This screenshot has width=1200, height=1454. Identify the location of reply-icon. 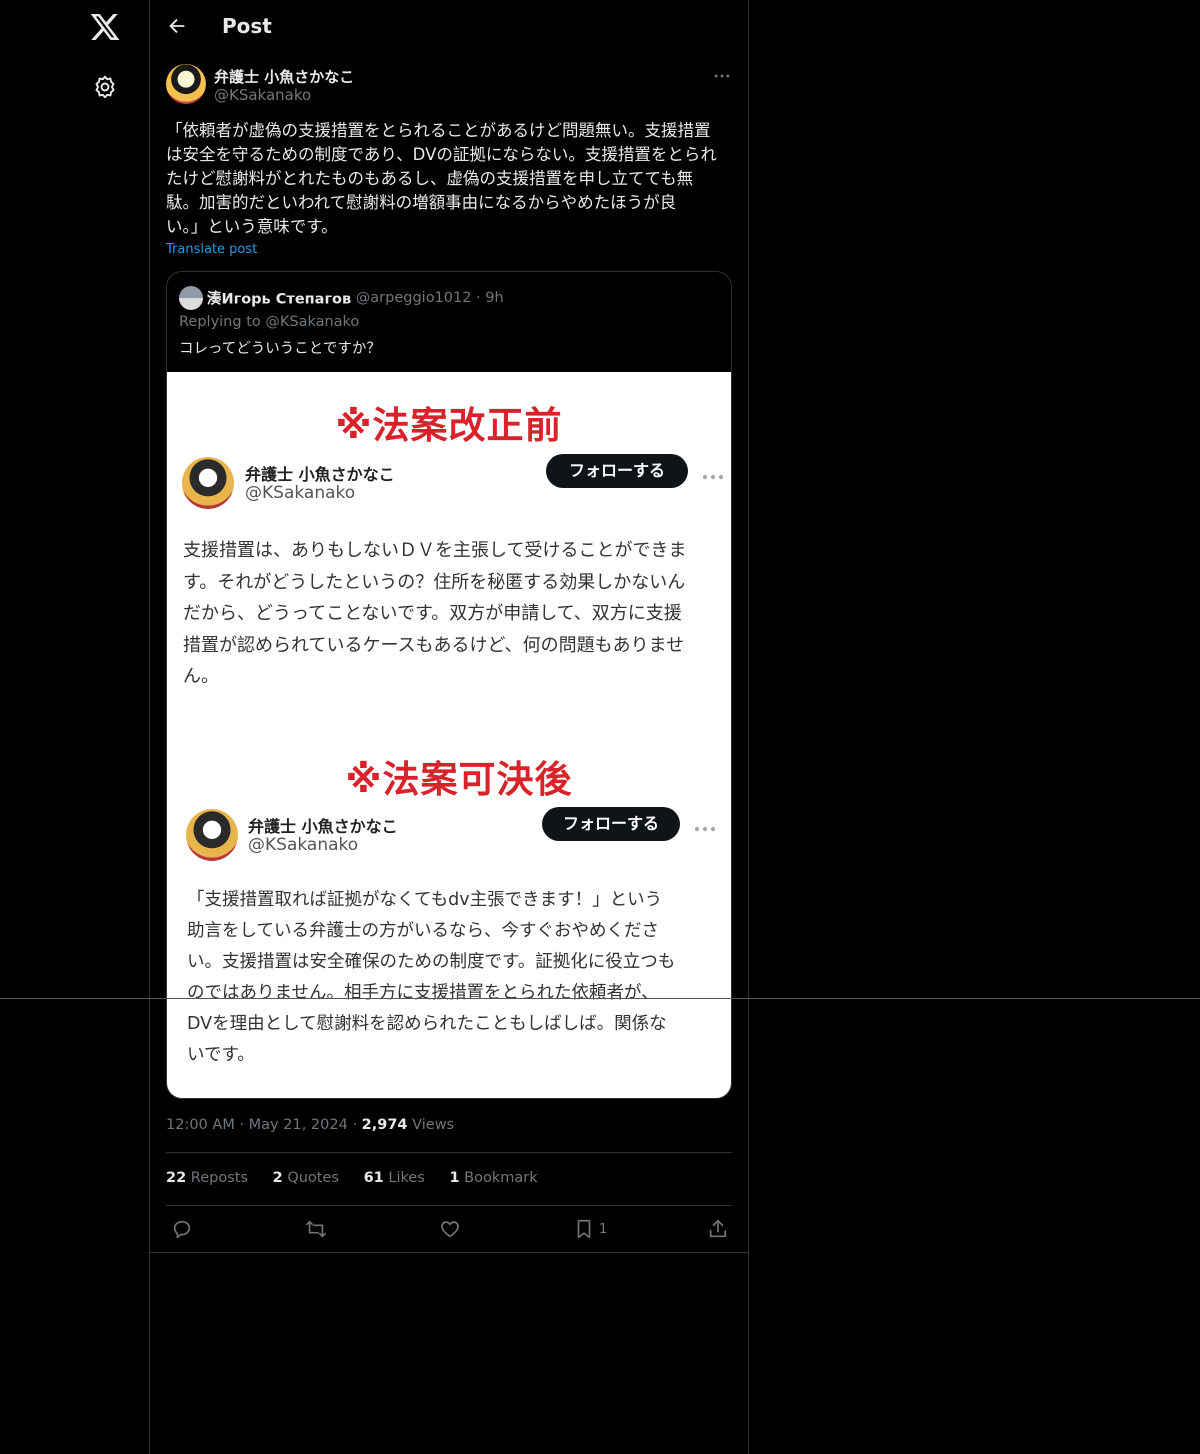
(182, 1229).